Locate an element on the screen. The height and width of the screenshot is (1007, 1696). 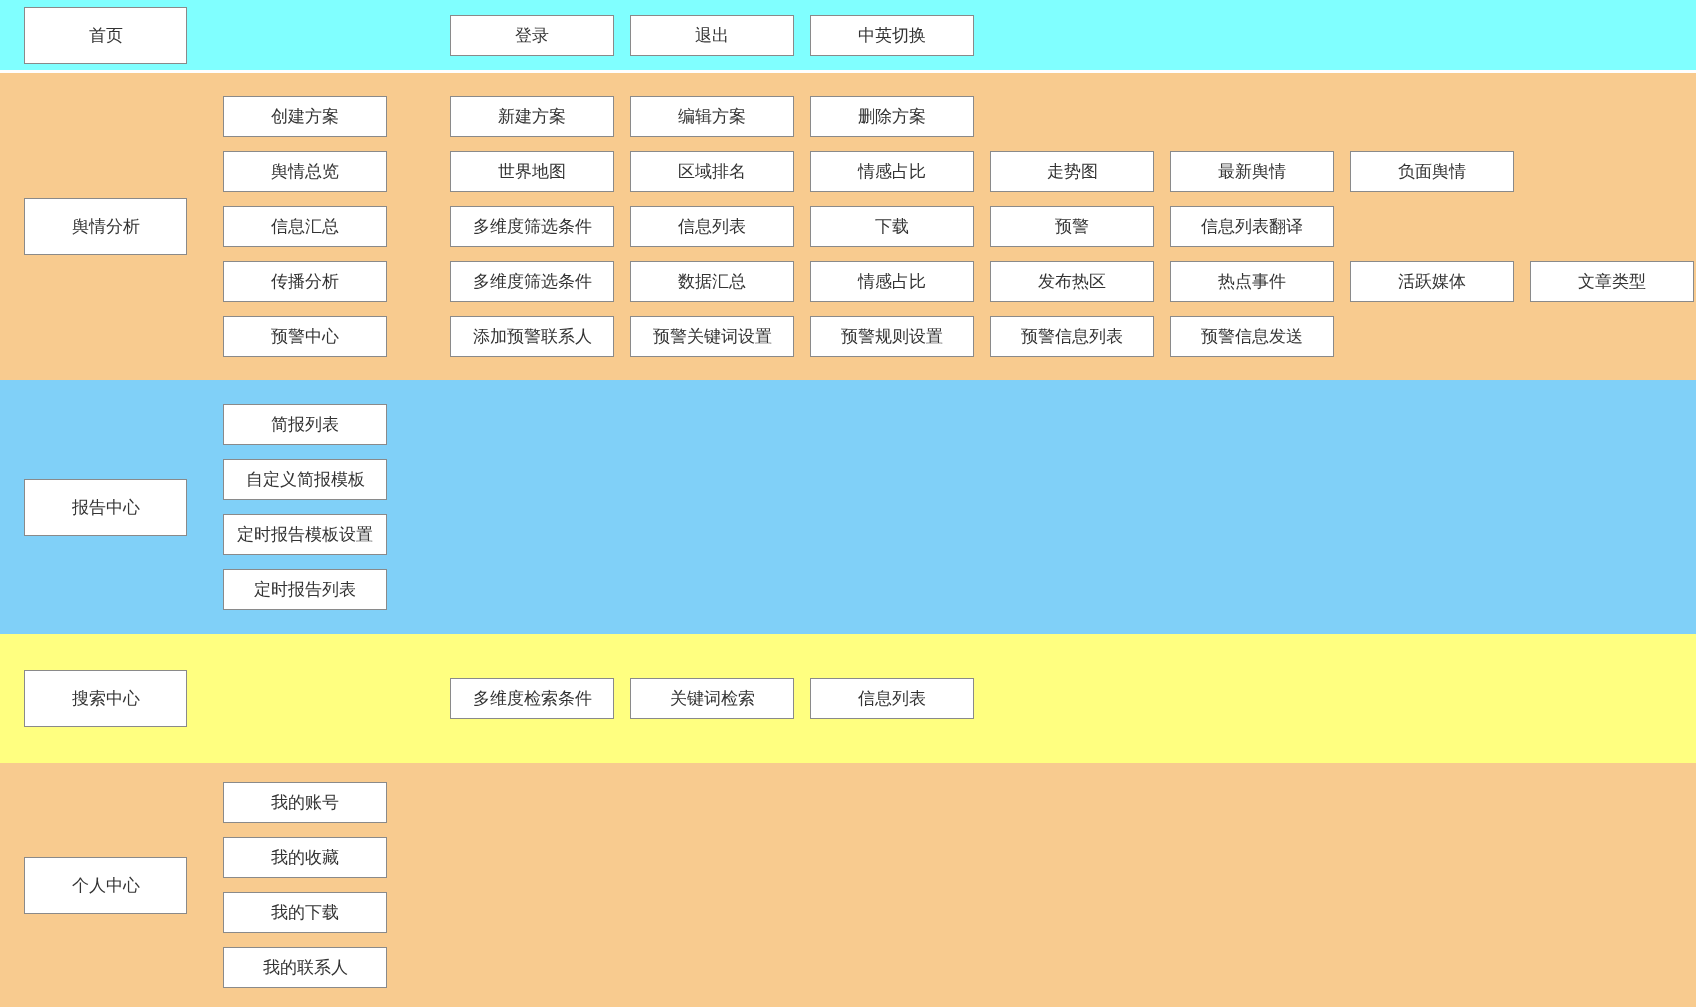
feature-box: 下载 is located at coordinates (892, 226).